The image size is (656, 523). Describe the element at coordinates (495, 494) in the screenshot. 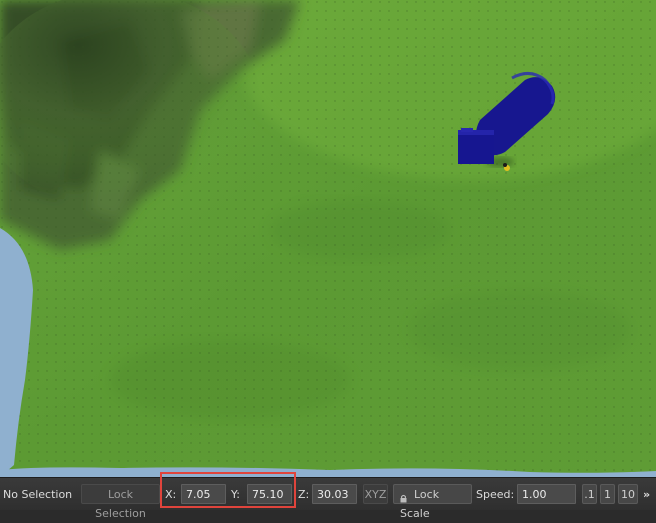

I see `speed-label: Speed:` at that location.